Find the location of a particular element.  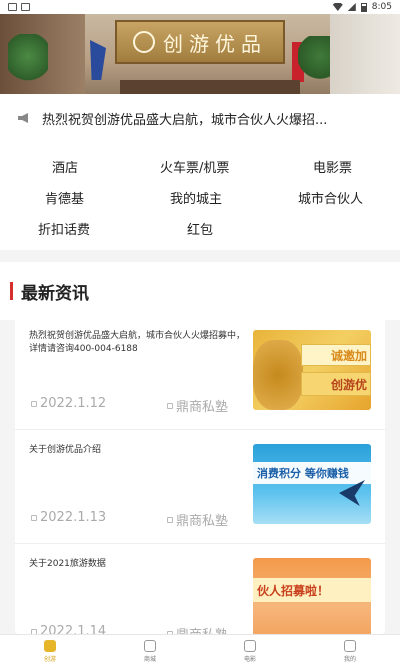

news-date: 2022.1.14 is located at coordinates (68, 629).